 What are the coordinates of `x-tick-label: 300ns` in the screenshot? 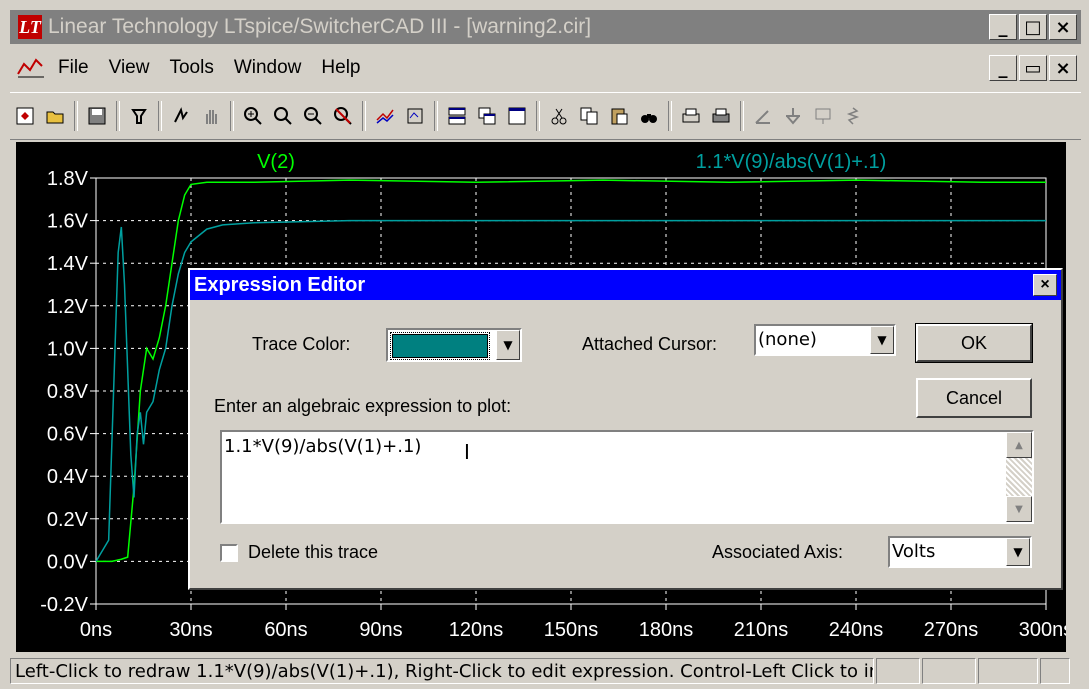 It's located at (1042, 630).